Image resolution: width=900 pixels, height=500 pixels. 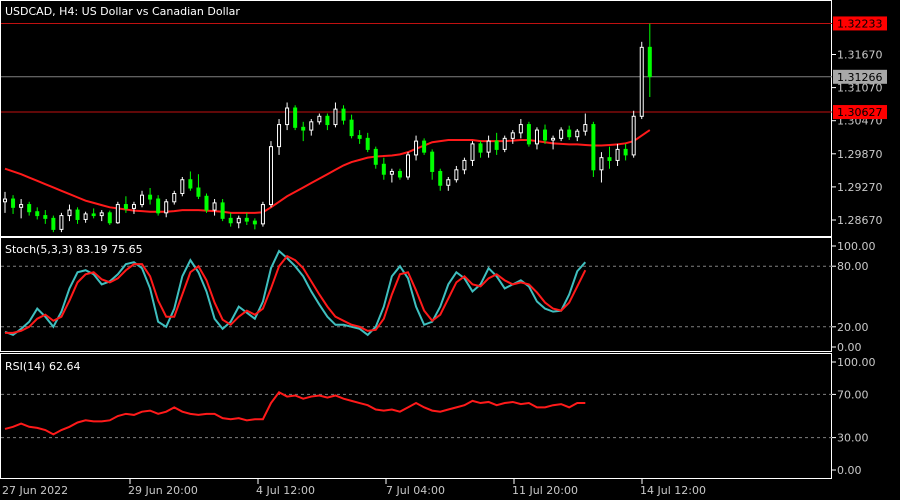 What do you see at coordinates (856, 246) in the screenshot?
I see `stoch-tick-0: 100.00` at bounding box center [856, 246].